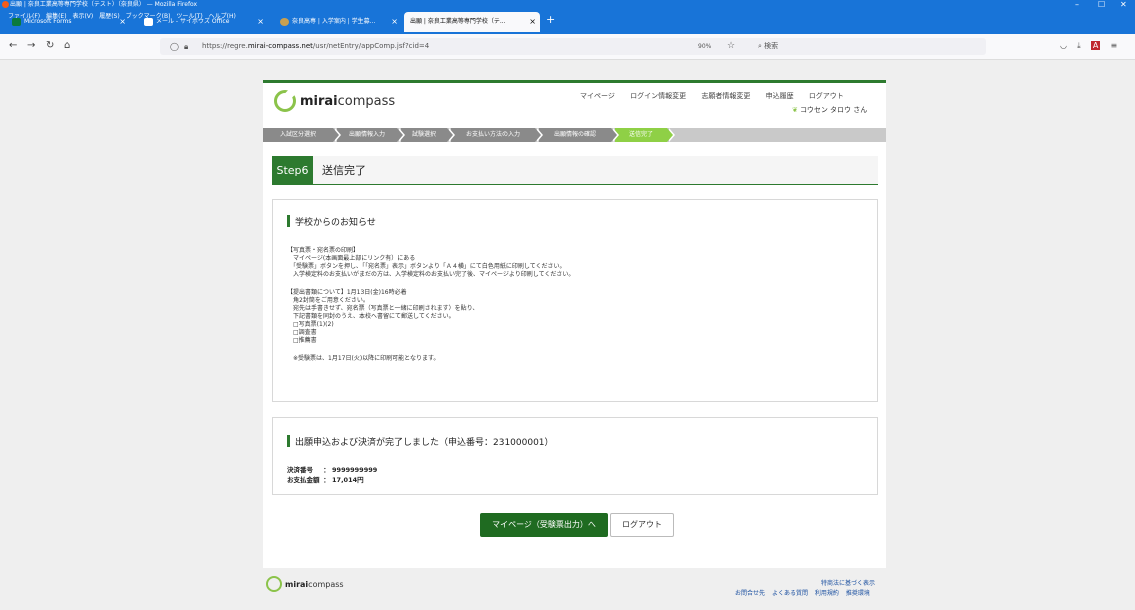 The width and height of the screenshot is (1135, 610). I want to click on step-title-bar: Step6 送信完了, so click(575, 170).